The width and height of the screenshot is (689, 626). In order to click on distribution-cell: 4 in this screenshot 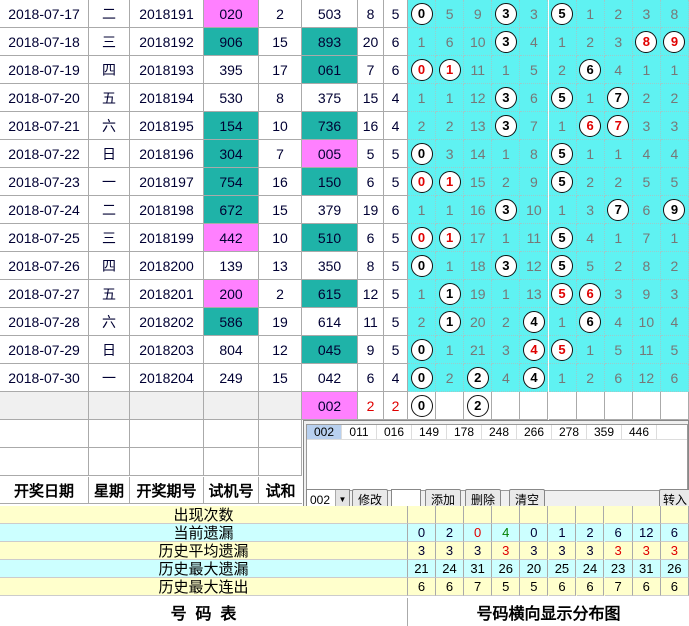, I will do `click(646, 154)`.